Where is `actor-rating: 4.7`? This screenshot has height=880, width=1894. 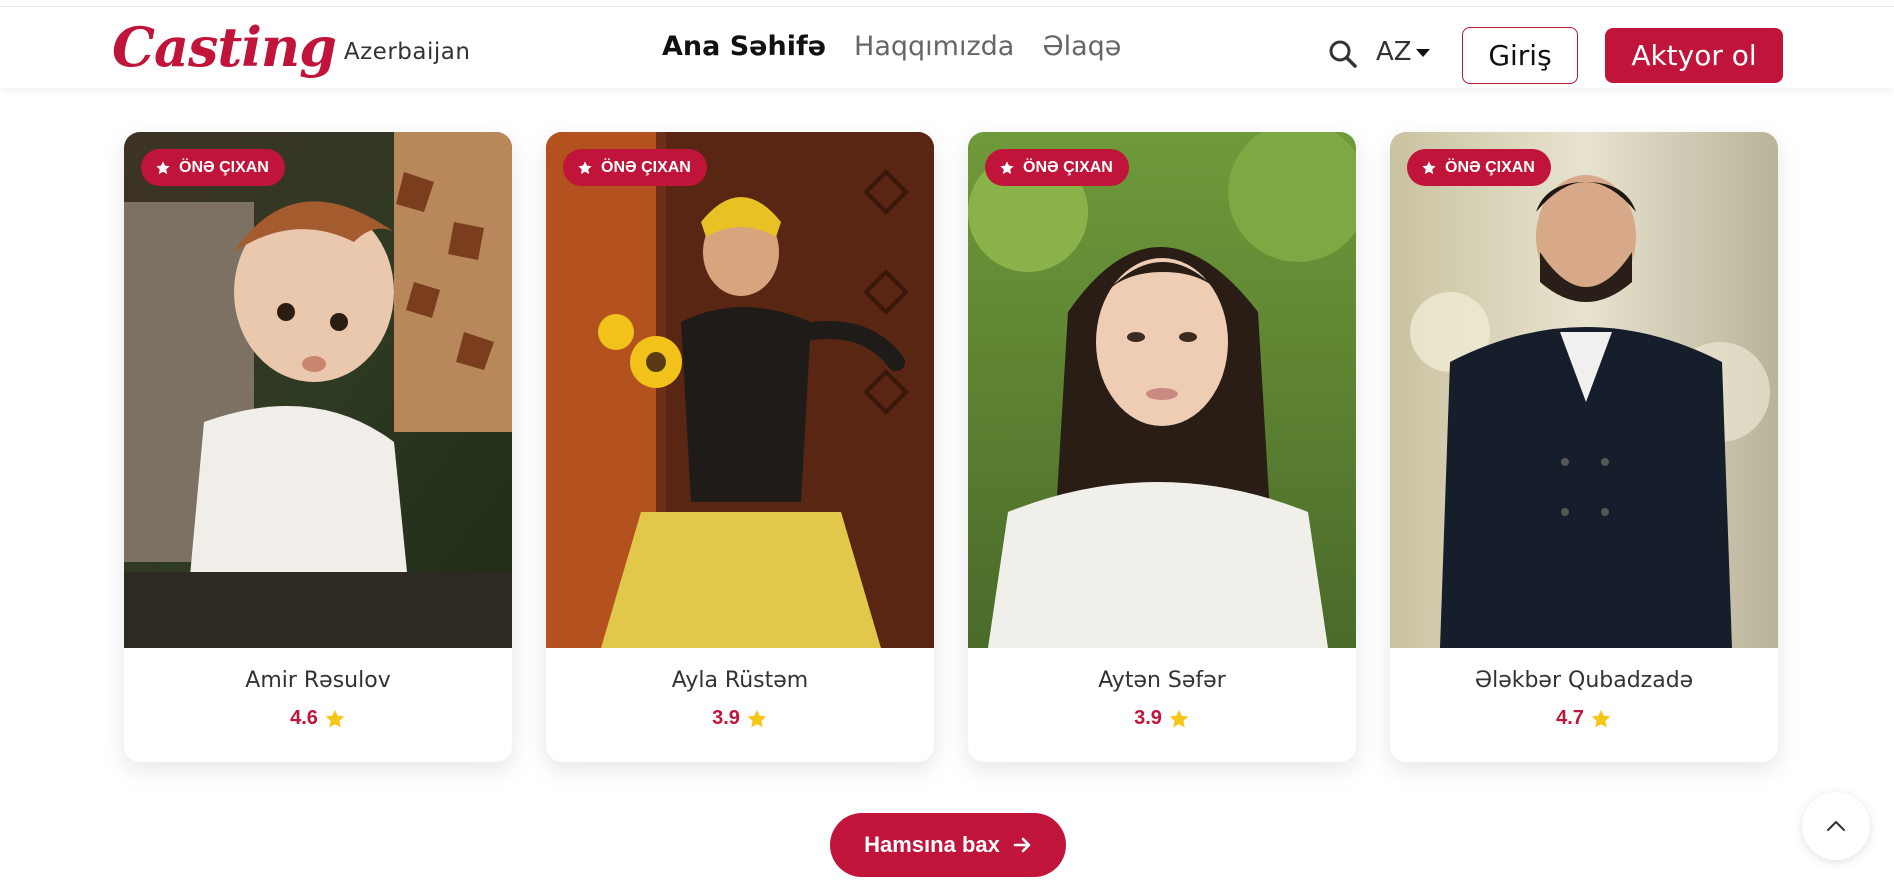
actor-rating: 4.7 is located at coordinates (1584, 718).